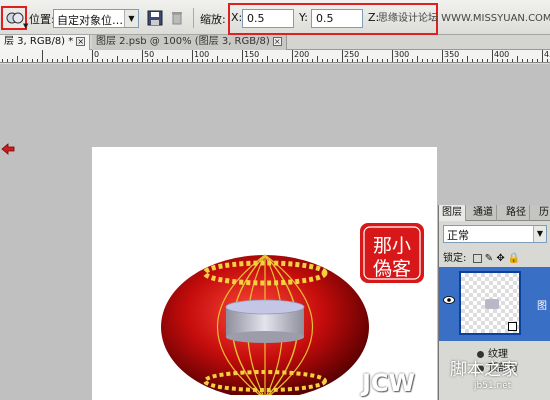 This screenshot has height=400, width=550. I want to click on lantern-3d-object, so click(265, 320).